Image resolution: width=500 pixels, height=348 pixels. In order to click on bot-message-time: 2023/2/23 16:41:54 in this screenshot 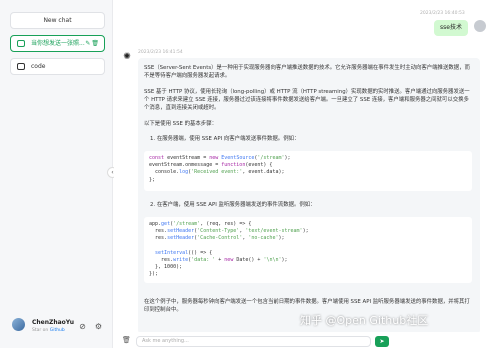, I will do `click(160, 52)`.